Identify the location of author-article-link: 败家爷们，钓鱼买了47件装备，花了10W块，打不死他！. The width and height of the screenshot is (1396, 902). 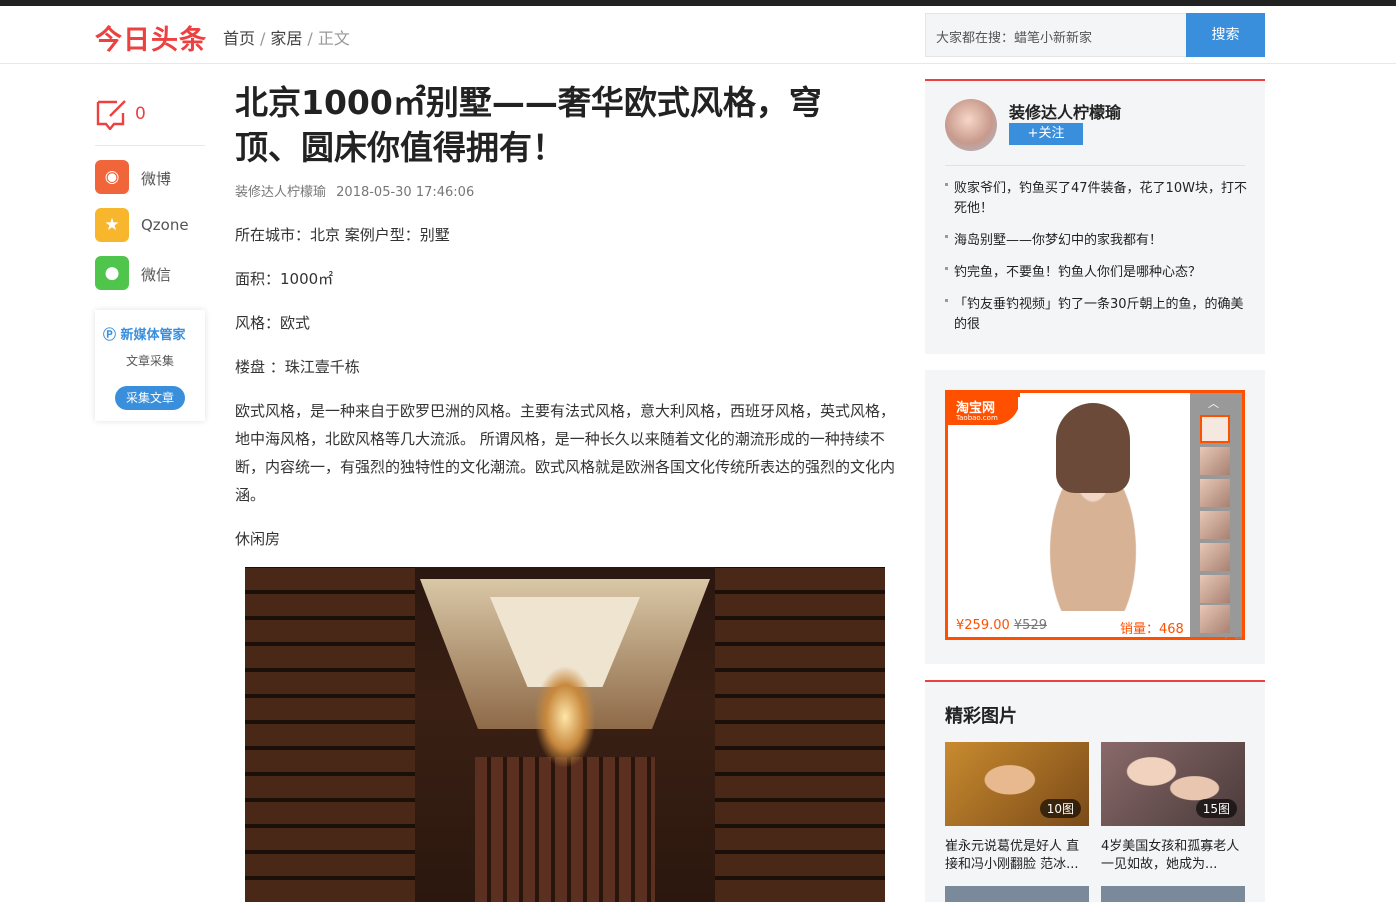
(1096, 199).